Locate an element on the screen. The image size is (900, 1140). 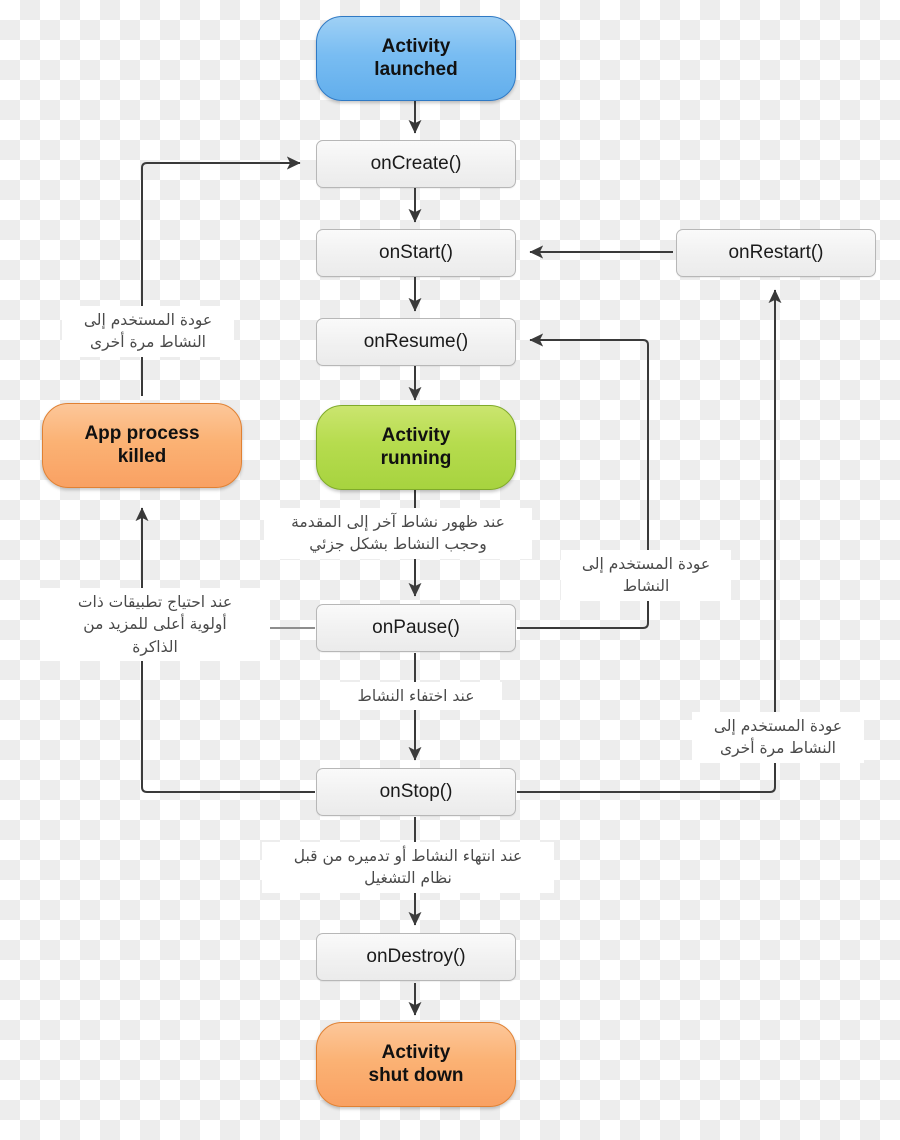
node-onrestart: onRestart() is located at coordinates (776, 253).